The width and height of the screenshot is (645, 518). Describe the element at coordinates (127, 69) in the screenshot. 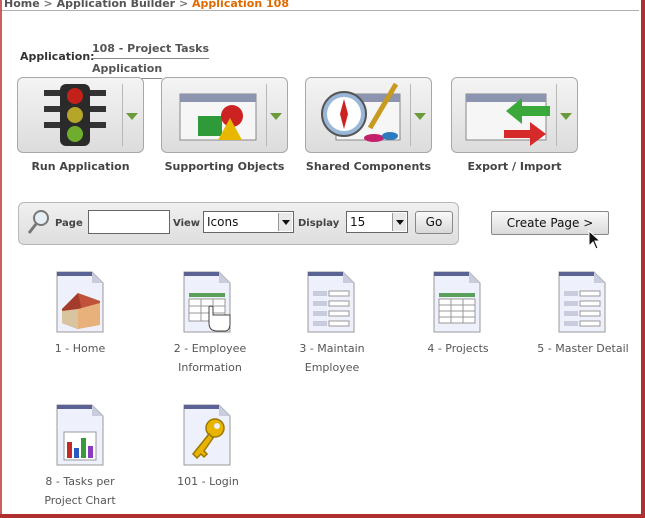

I see `application-name-line2: Application` at that location.